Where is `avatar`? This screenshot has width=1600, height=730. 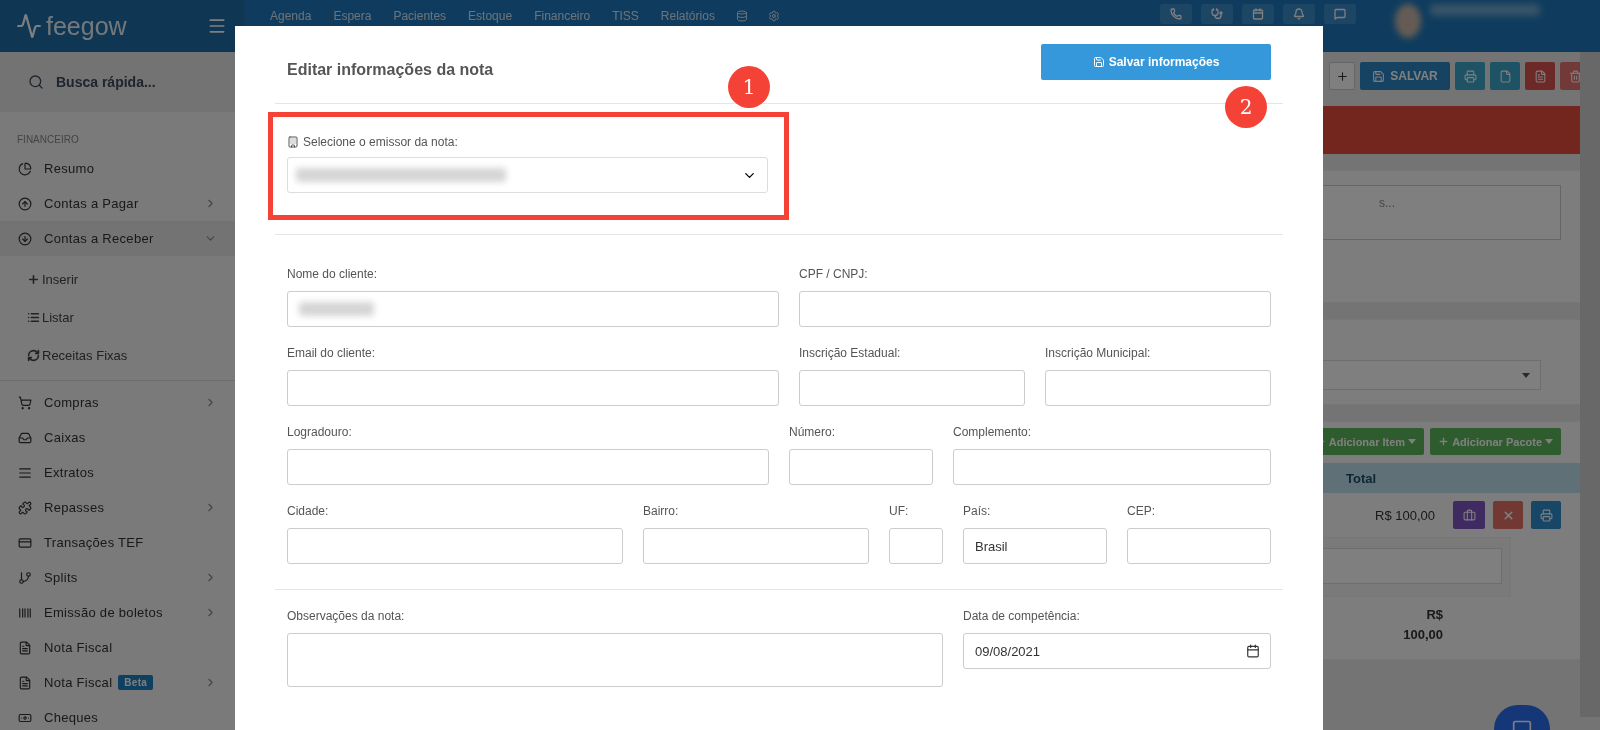 avatar is located at coordinates (1408, 21).